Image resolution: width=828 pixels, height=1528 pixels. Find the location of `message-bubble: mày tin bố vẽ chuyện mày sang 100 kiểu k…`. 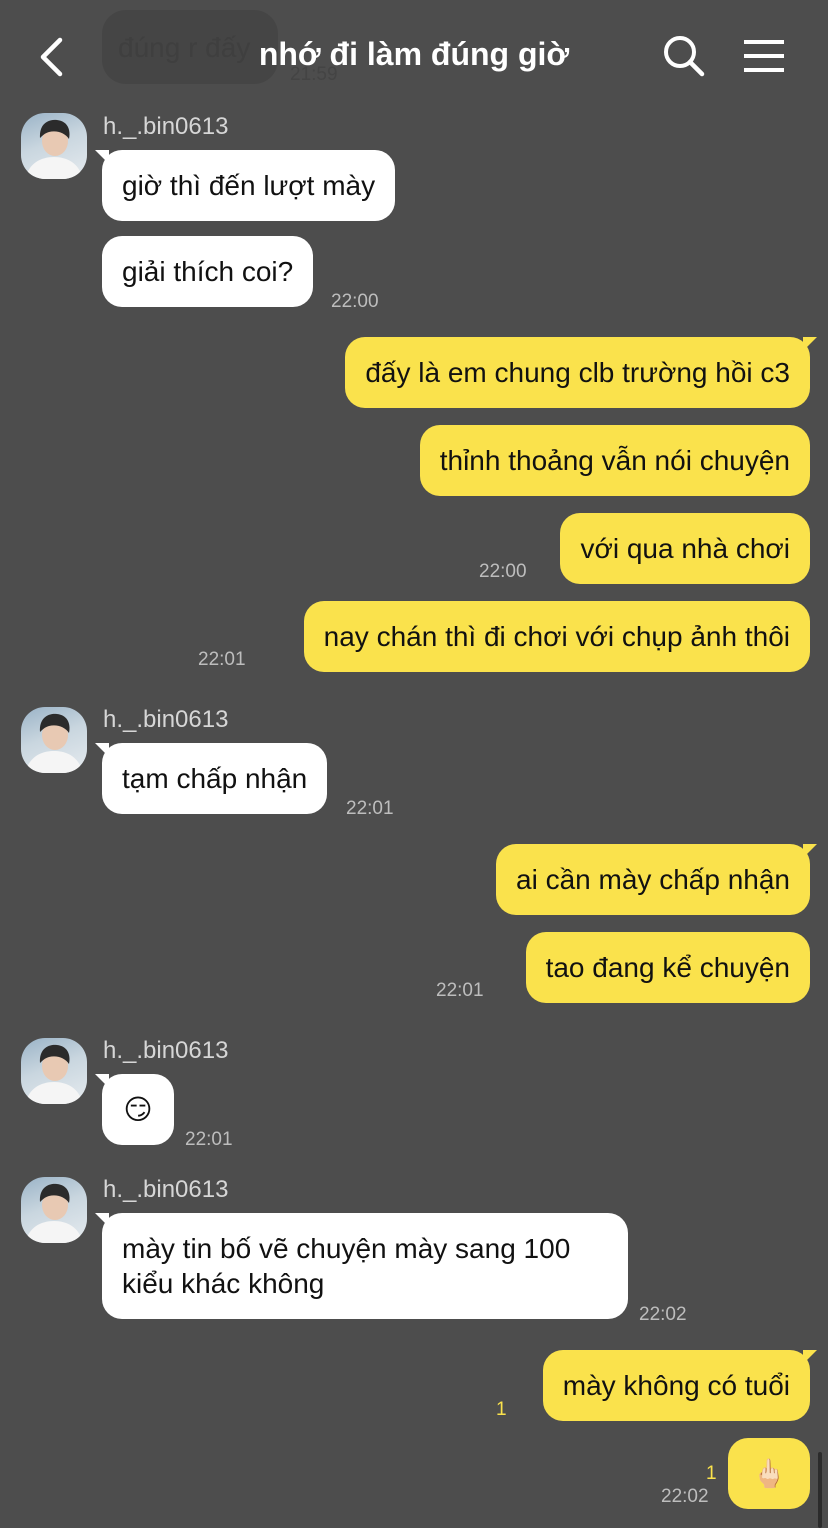

message-bubble: mày tin bố vẽ chuyện mày sang 100 kiểu k… is located at coordinates (361, 1266).